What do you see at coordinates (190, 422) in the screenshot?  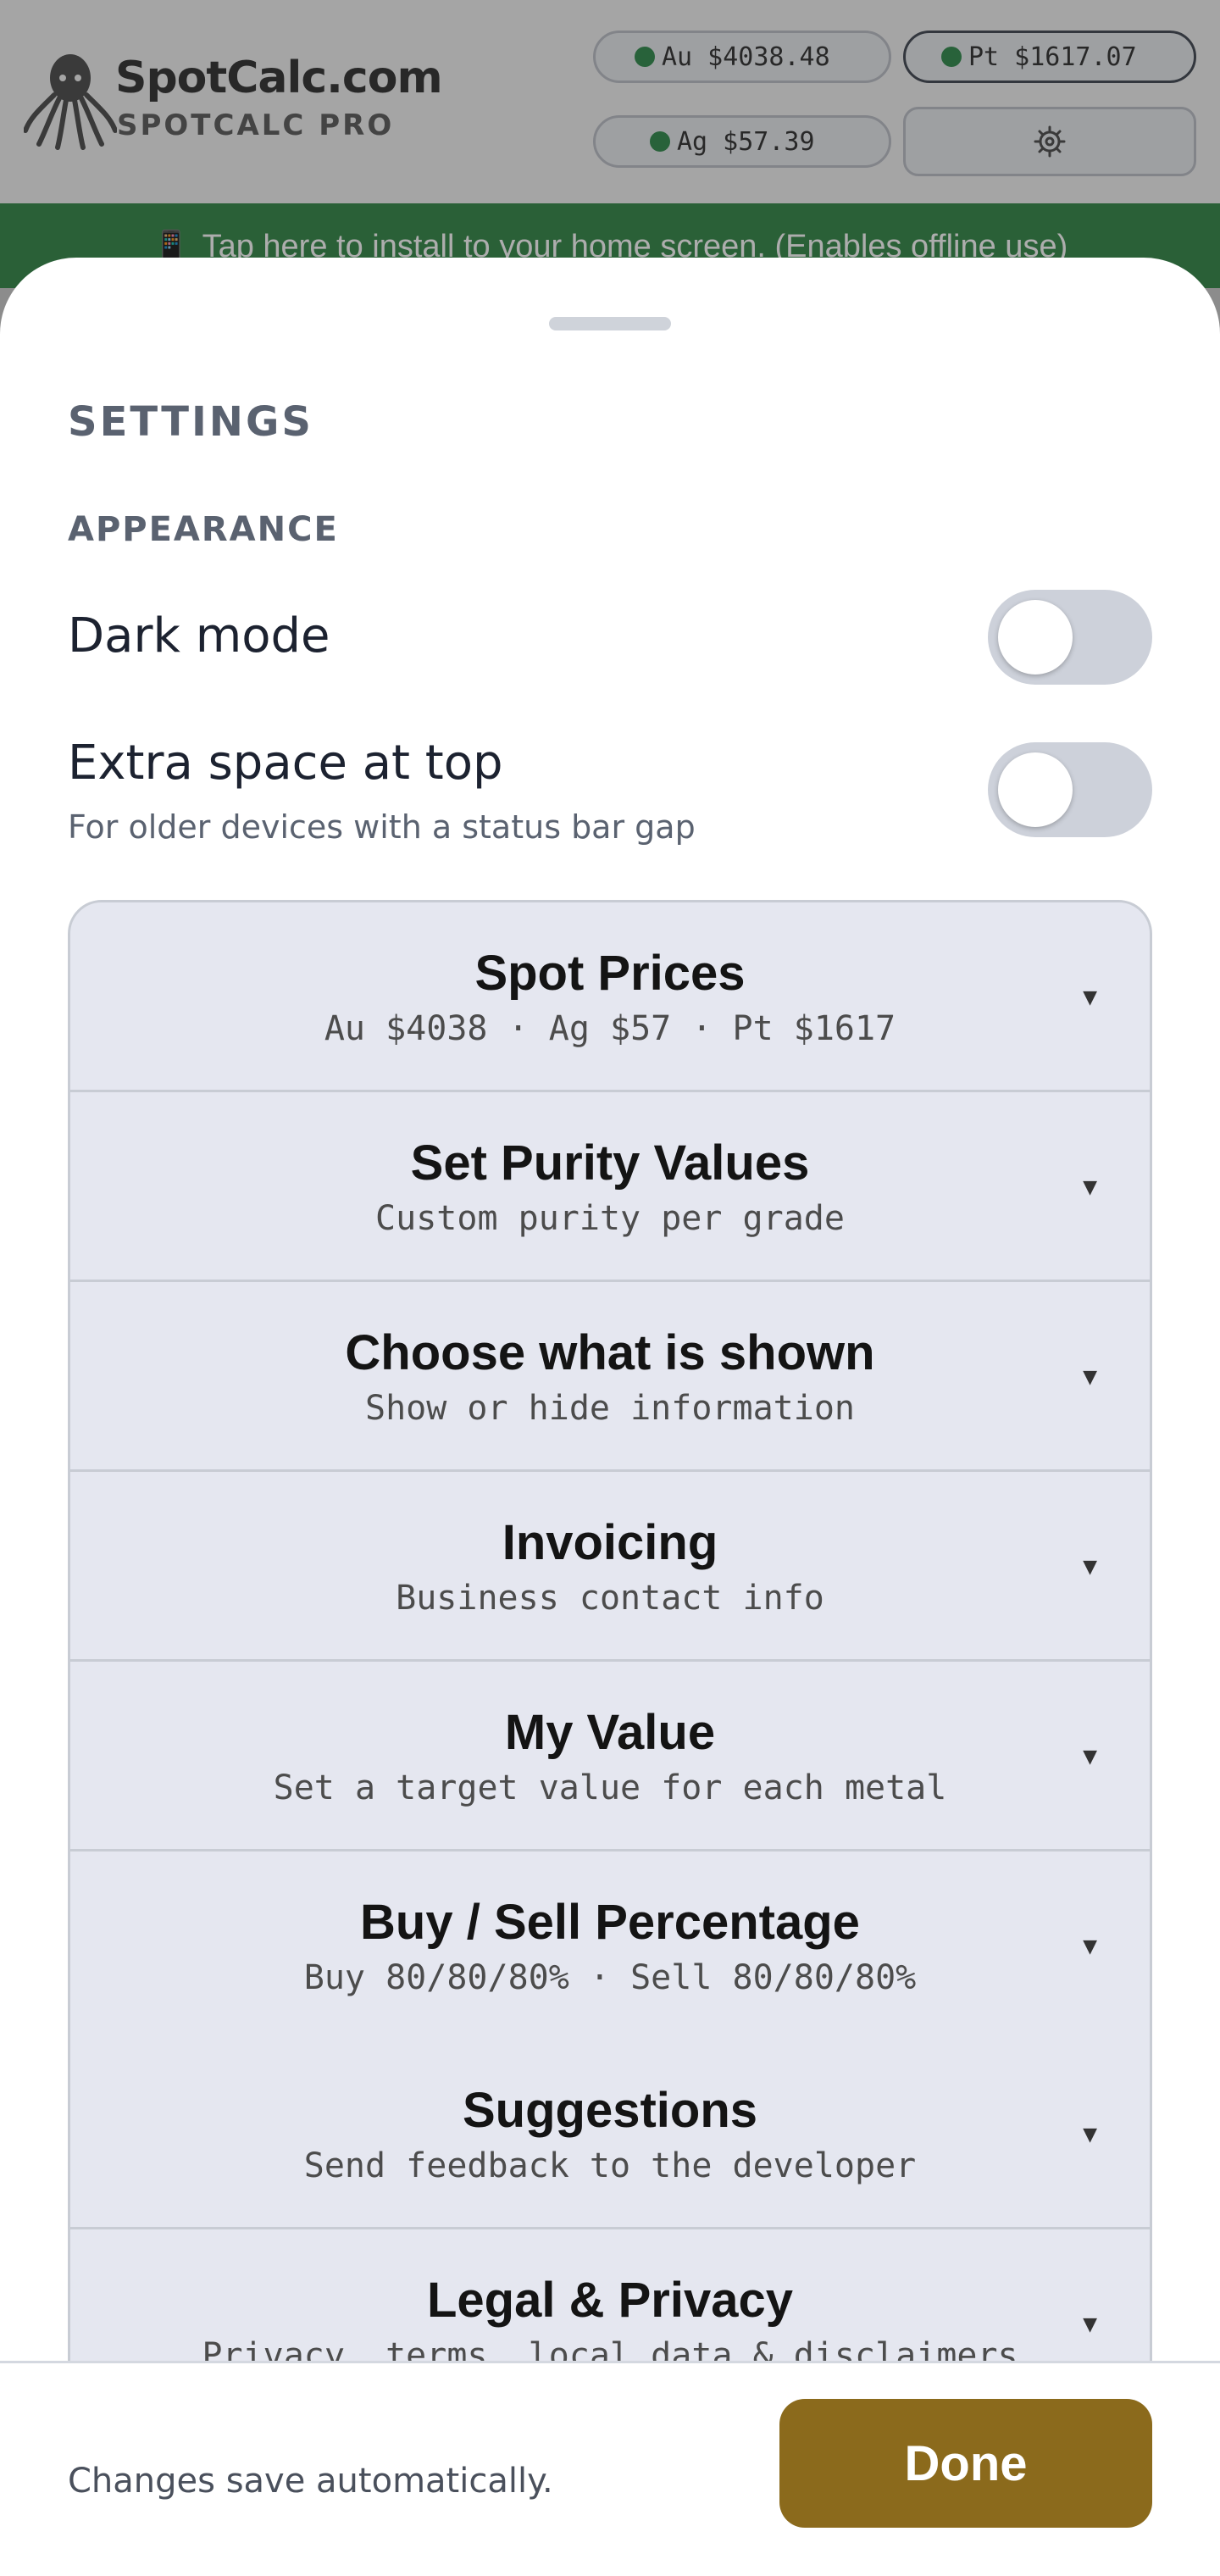 I see `settings-title: SETTINGS` at bounding box center [190, 422].